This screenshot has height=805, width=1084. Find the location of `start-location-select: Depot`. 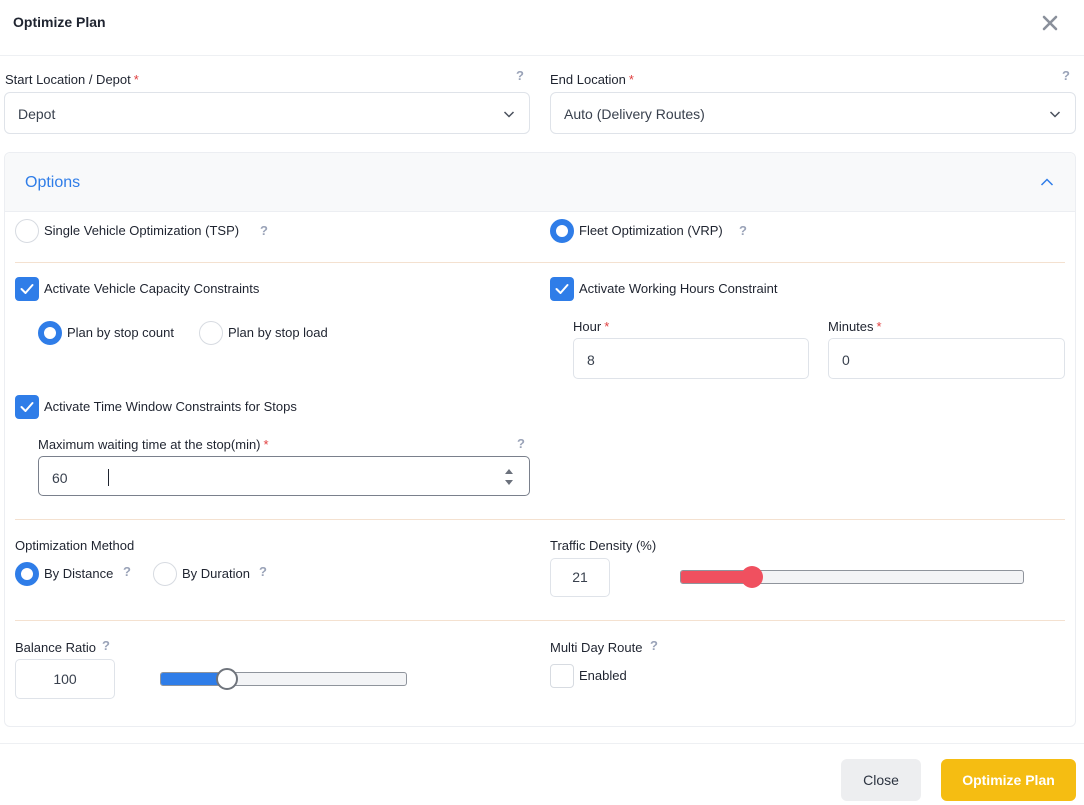

start-location-select: Depot is located at coordinates (267, 113).